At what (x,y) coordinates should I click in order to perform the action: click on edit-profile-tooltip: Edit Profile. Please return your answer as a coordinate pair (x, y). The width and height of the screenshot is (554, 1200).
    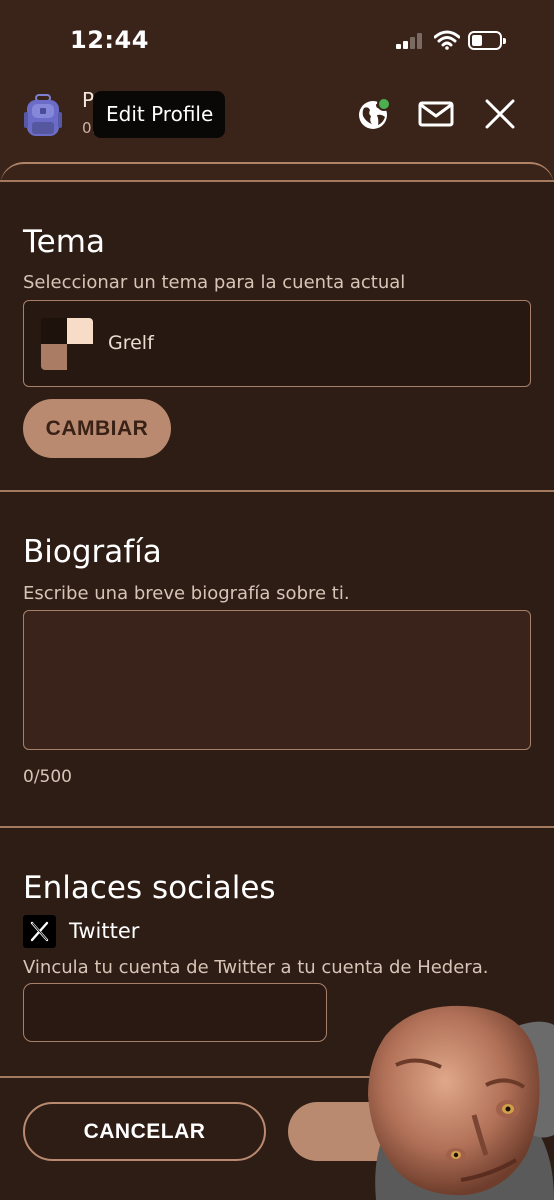
    Looking at the image, I should click on (159, 114).